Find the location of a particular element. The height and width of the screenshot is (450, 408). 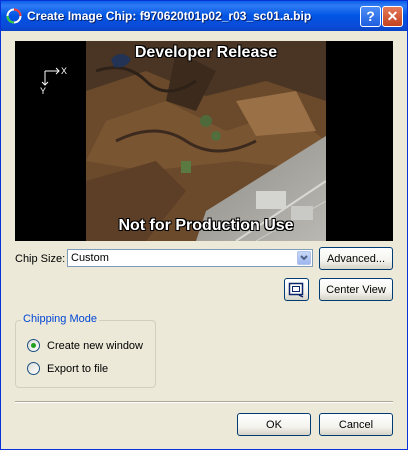

selection-box-button is located at coordinates (296, 289).